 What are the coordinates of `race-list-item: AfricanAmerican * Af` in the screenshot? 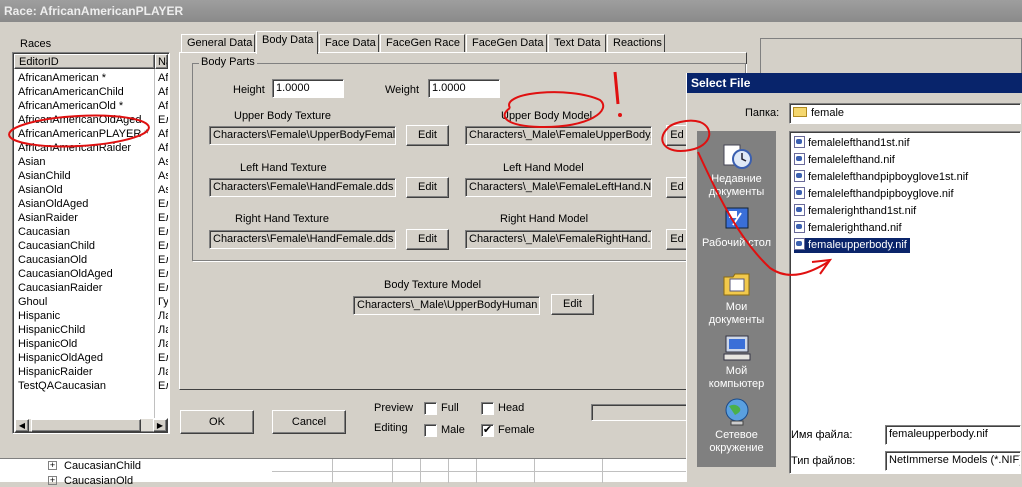 It's located at (91, 78).